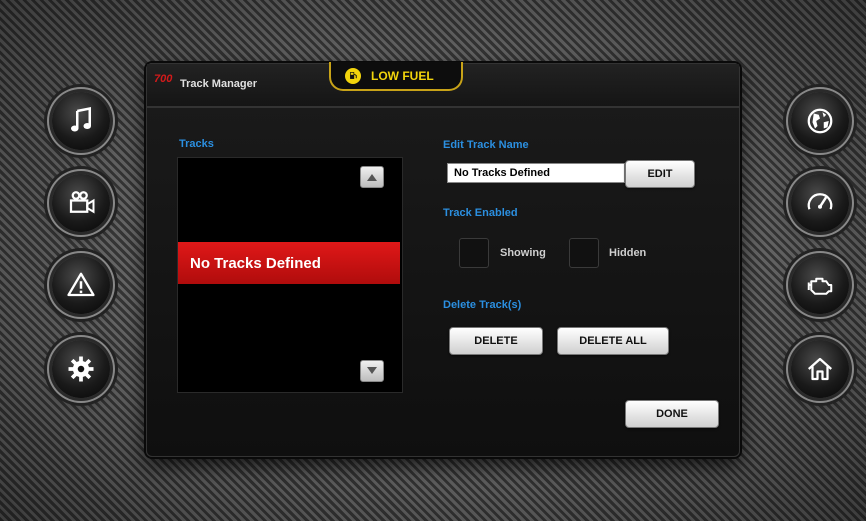 This screenshot has width=866, height=521. I want to click on globe-icon, so click(820, 121).